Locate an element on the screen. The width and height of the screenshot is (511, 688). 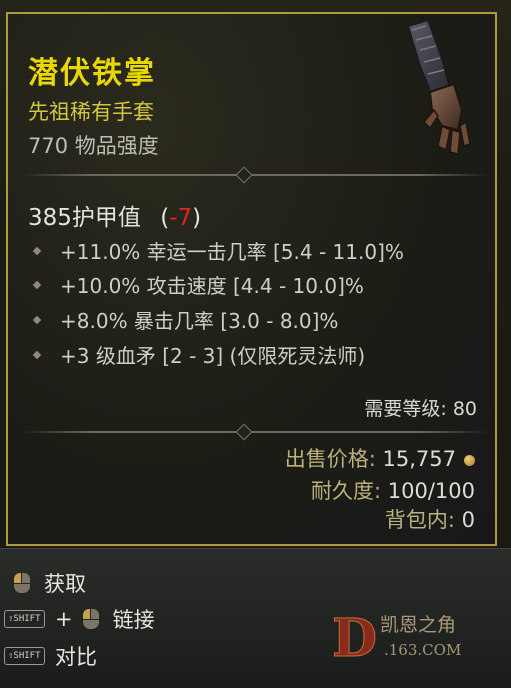
plus-sign: + is located at coordinates (64, 619).